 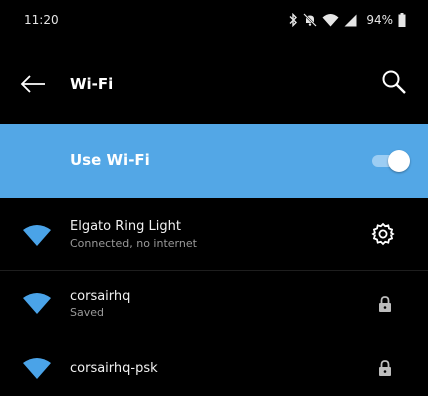 What do you see at coordinates (92, 84) in the screenshot?
I see `page-title: Wi-Fi` at bounding box center [92, 84].